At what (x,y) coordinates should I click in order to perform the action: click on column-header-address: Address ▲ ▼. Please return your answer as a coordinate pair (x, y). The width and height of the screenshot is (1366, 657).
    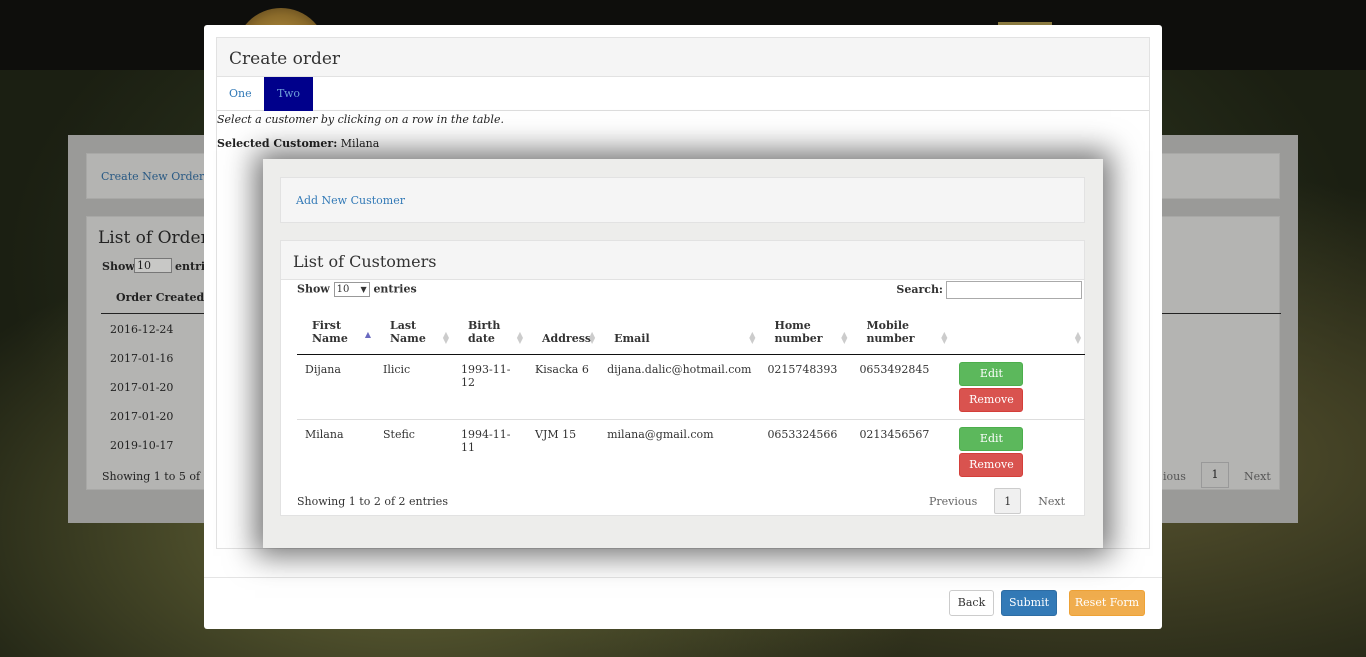
    Looking at the image, I should click on (563, 333).